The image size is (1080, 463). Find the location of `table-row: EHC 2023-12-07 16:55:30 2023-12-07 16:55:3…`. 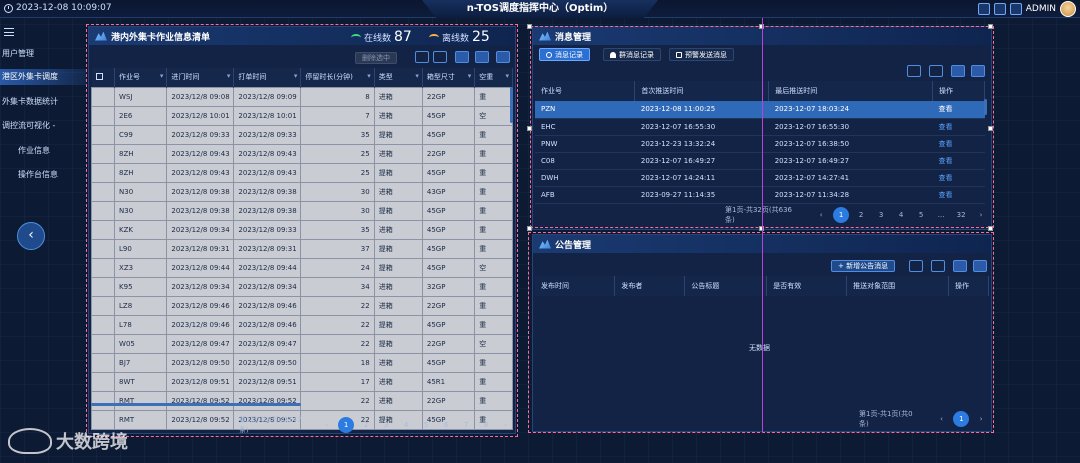

table-row: EHC 2023-12-07 16:55:30 2023-12-07 16:55:3… is located at coordinates (760, 127).